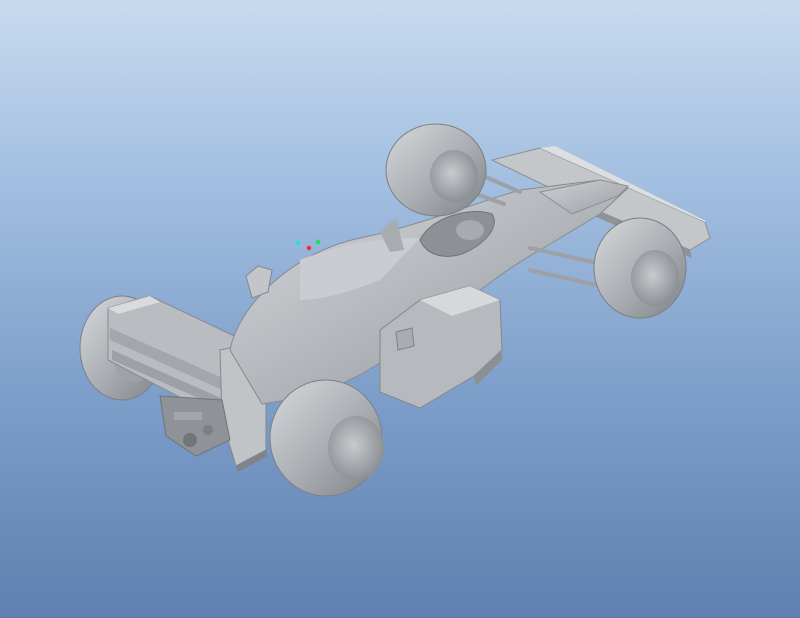 The height and width of the screenshot is (618, 800). Describe the element at coordinates (195, 426) in the screenshot. I see `gearbox` at that location.